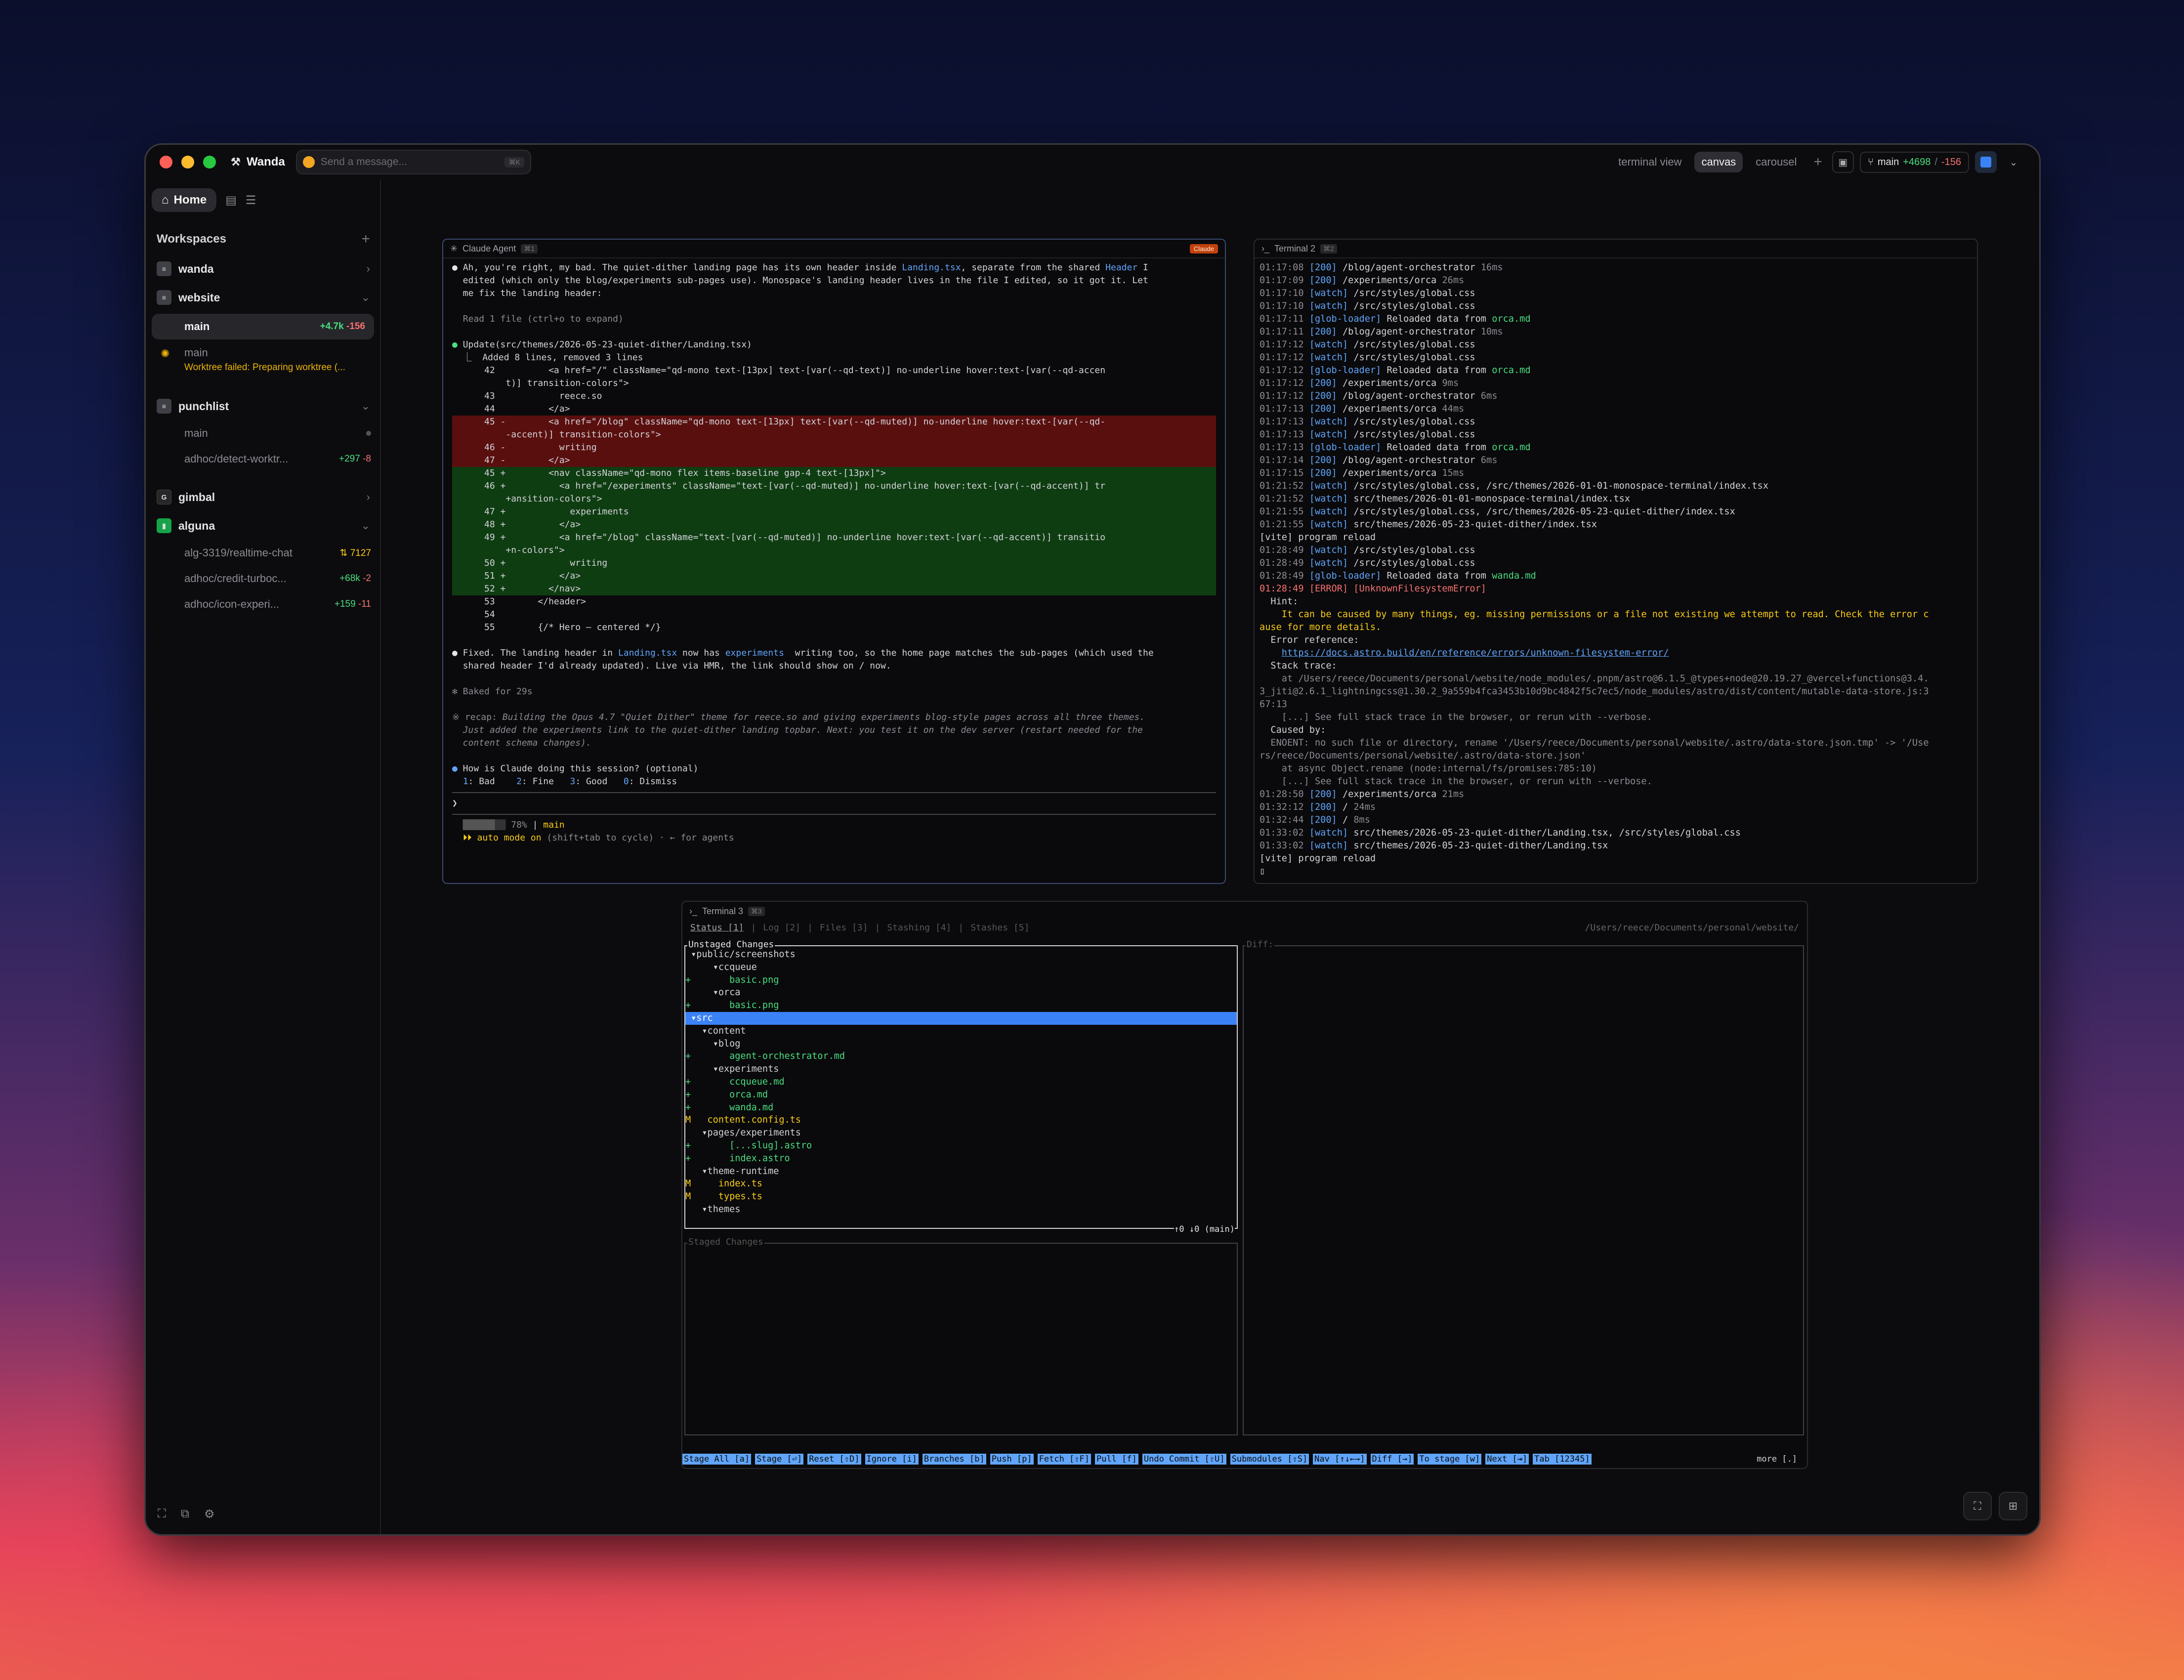 This screenshot has height=1680, width=2184. I want to click on key-tab: Tab [12345], so click(1562, 1459).